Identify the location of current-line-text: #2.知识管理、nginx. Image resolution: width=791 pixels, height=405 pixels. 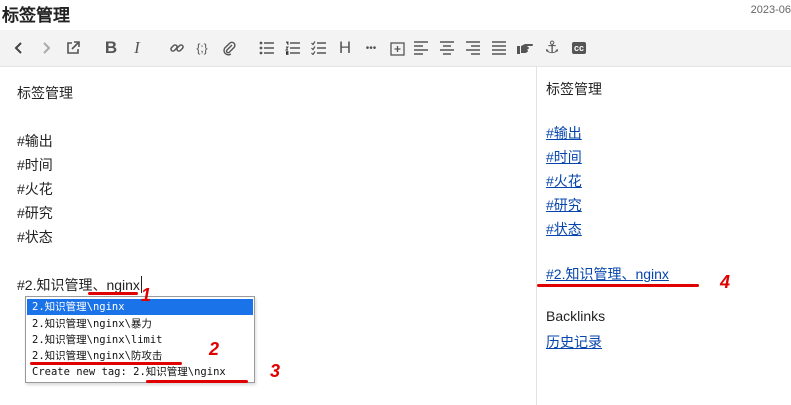
(78, 285).